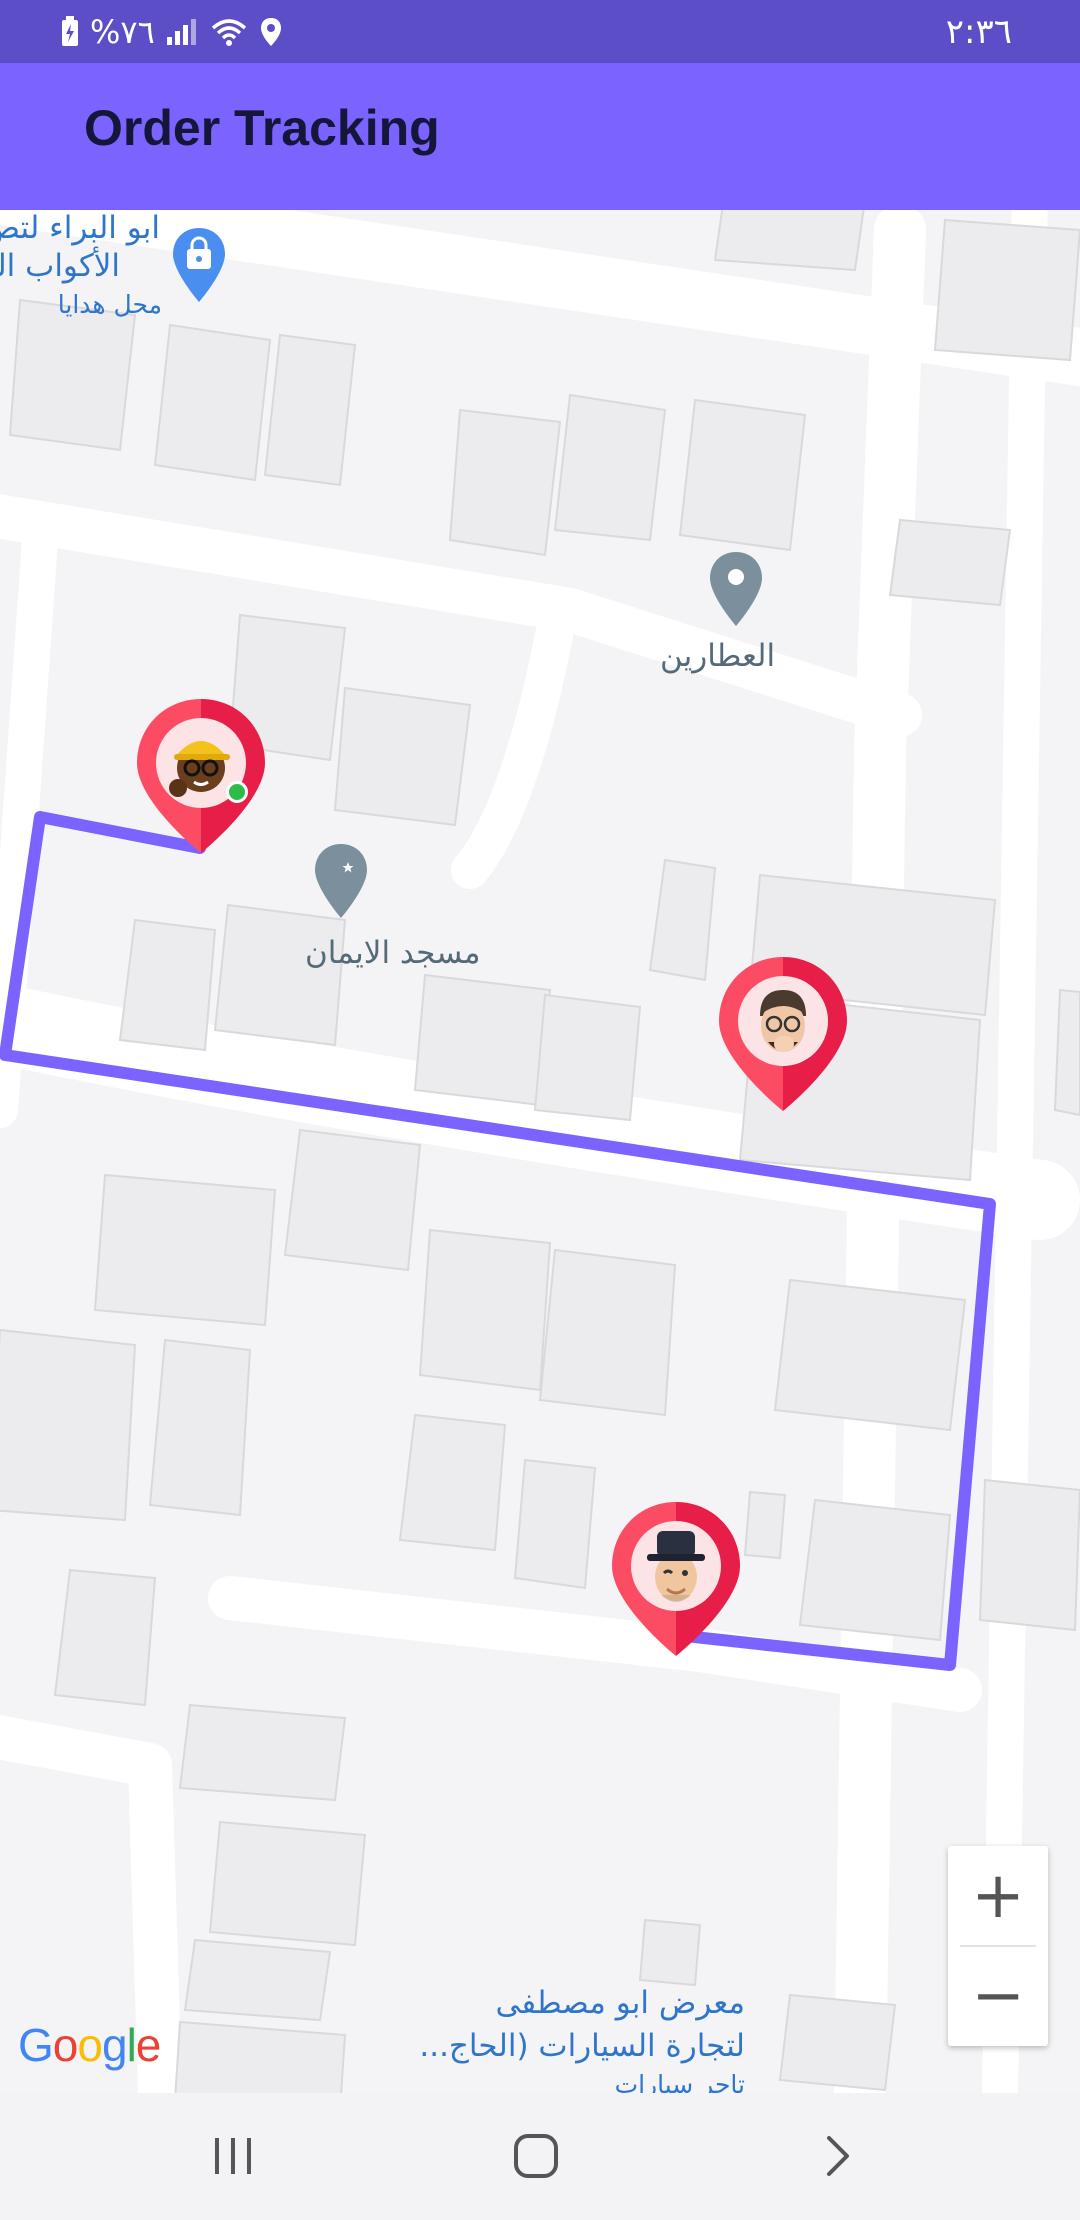 This screenshot has width=1080, height=2220. What do you see at coordinates (783, 1021) in the screenshot?
I see `customer-avatar-icon` at bounding box center [783, 1021].